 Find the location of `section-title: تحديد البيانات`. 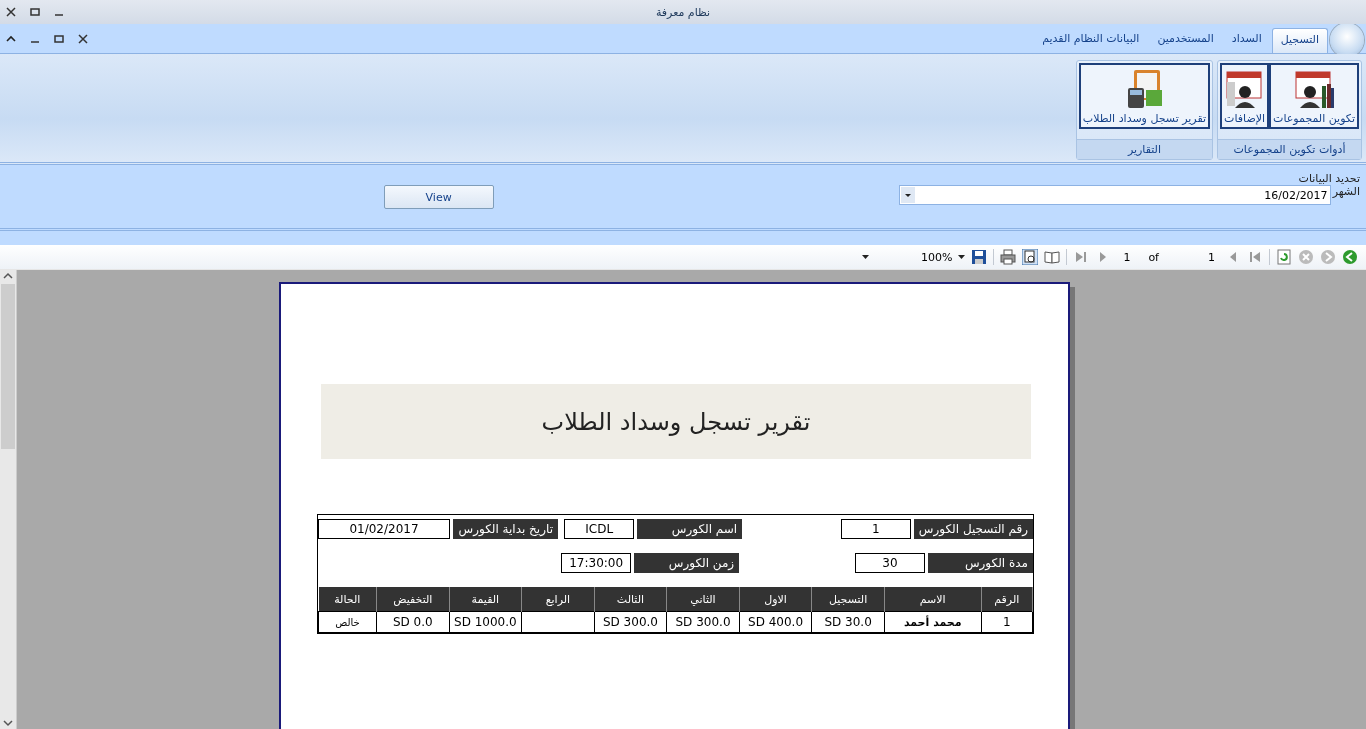

section-title: تحديد البيانات is located at coordinates (1328, 178).